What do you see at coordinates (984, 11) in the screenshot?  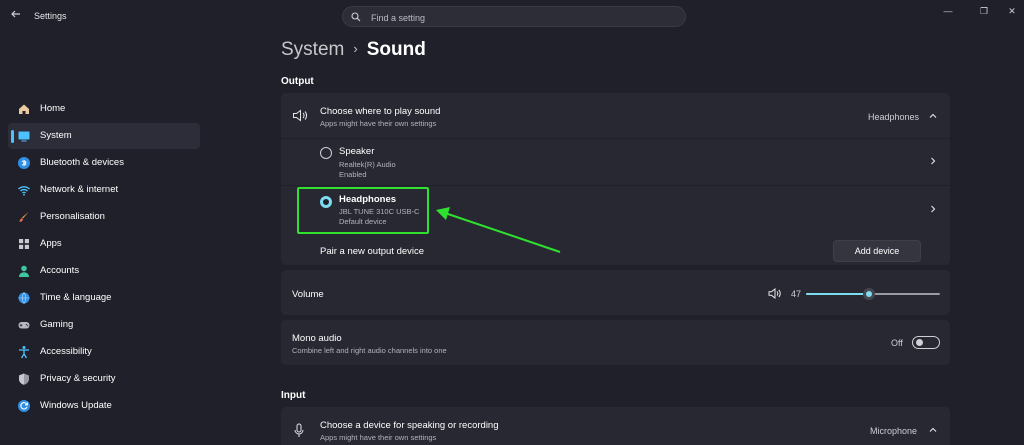 I see `maximize-button: ❐` at bounding box center [984, 11].